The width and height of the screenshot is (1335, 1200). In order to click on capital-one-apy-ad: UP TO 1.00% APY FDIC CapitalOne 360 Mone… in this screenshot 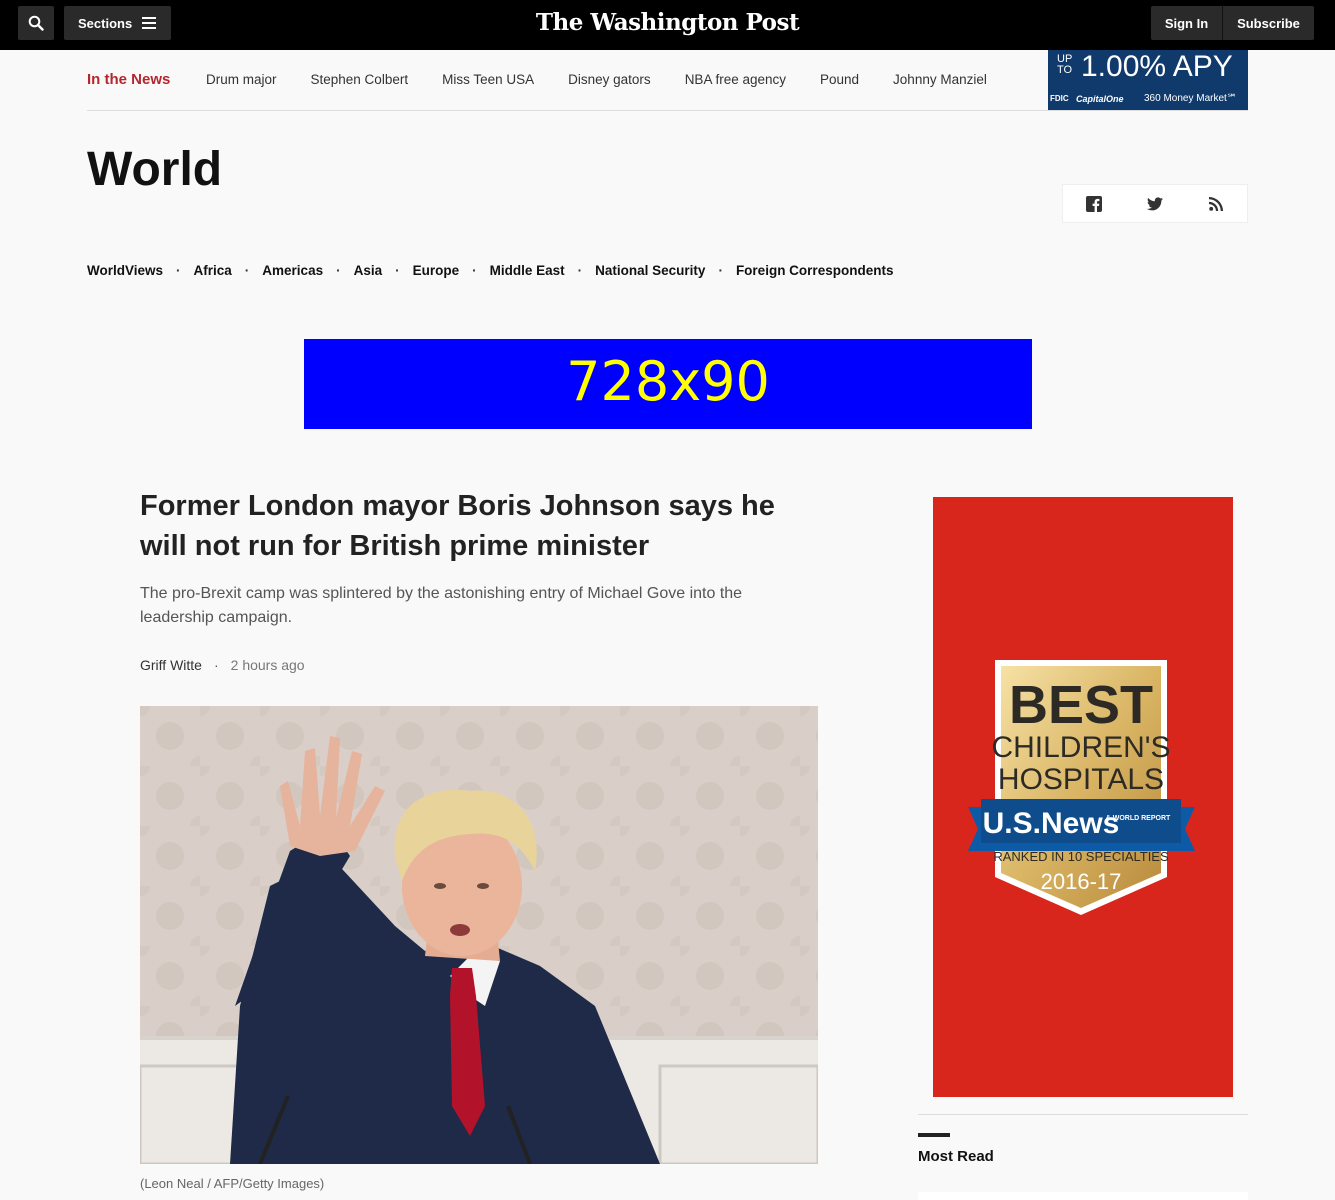, I will do `click(1148, 80)`.